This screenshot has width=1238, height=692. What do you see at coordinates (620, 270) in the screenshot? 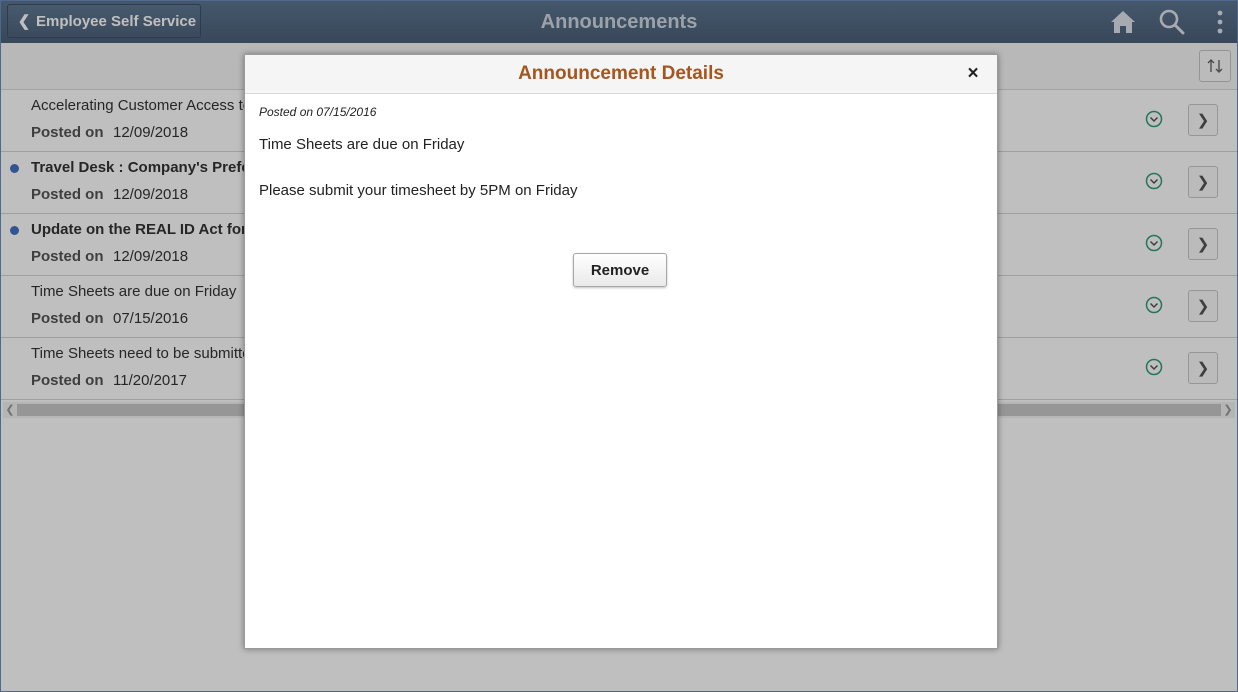
I see `remove-button: Remove` at bounding box center [620, 270].